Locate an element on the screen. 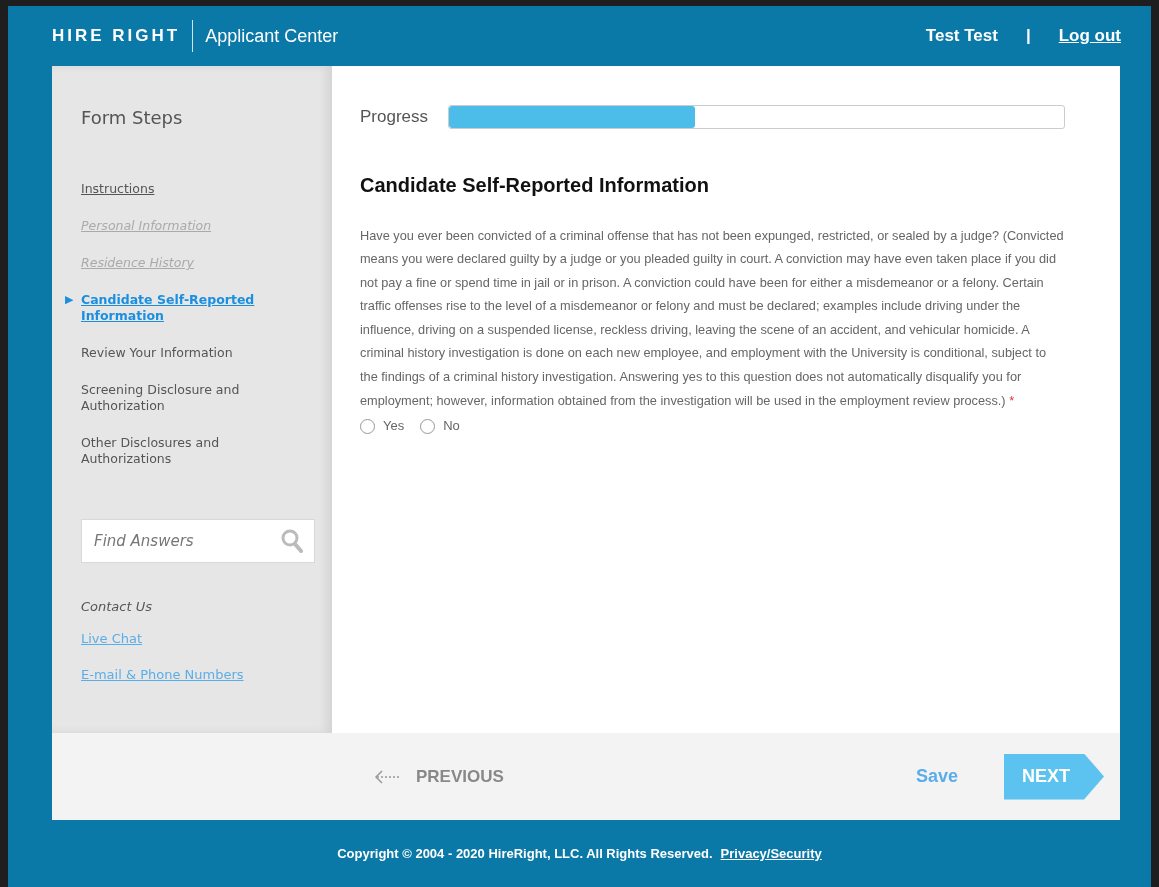 The width and height of the screenshot is (1159, 887). current-step-marker: ▶ is located at coordinates (69, 300).